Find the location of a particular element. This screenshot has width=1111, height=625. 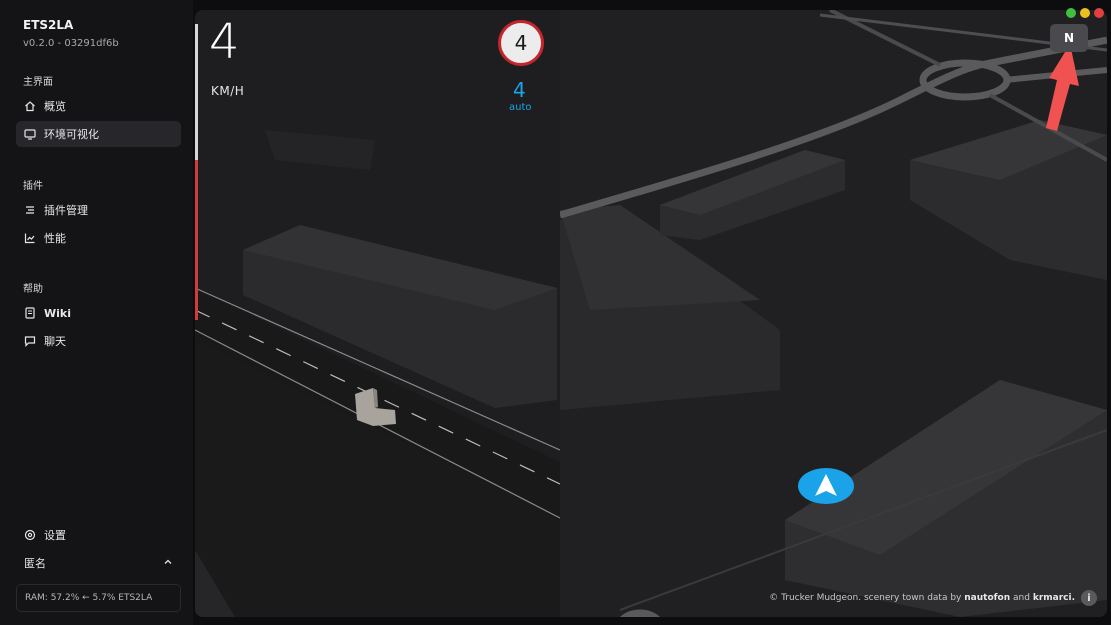

status-dots is located at coordinates (1085, 13).